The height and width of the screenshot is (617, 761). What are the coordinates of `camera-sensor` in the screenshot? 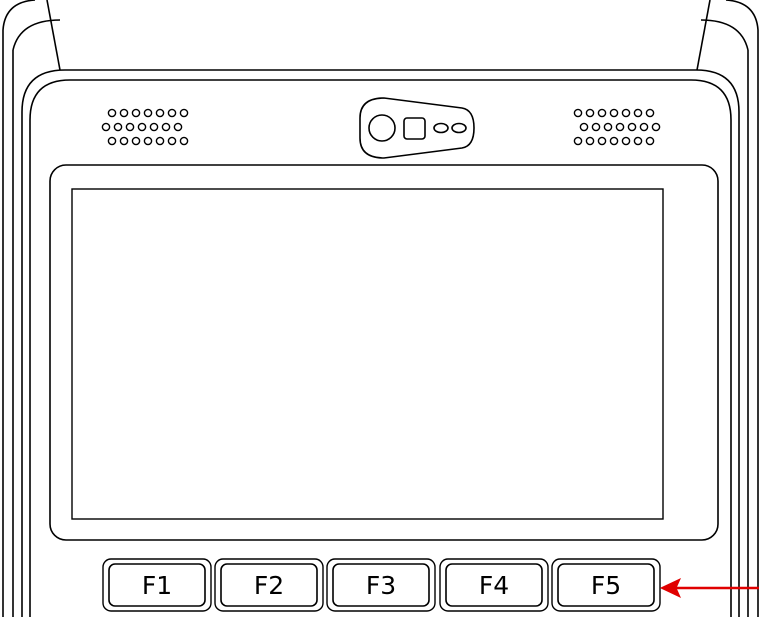 It's located at (414, 128).